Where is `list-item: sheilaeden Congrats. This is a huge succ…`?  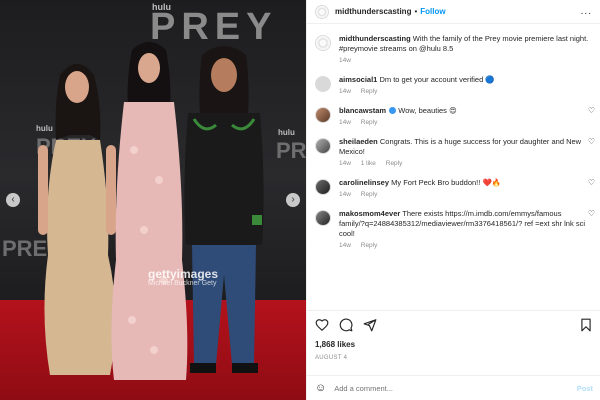
list-item: sheilaeden Congrats. This is a huge succ… is located at coordinates (455, 153).